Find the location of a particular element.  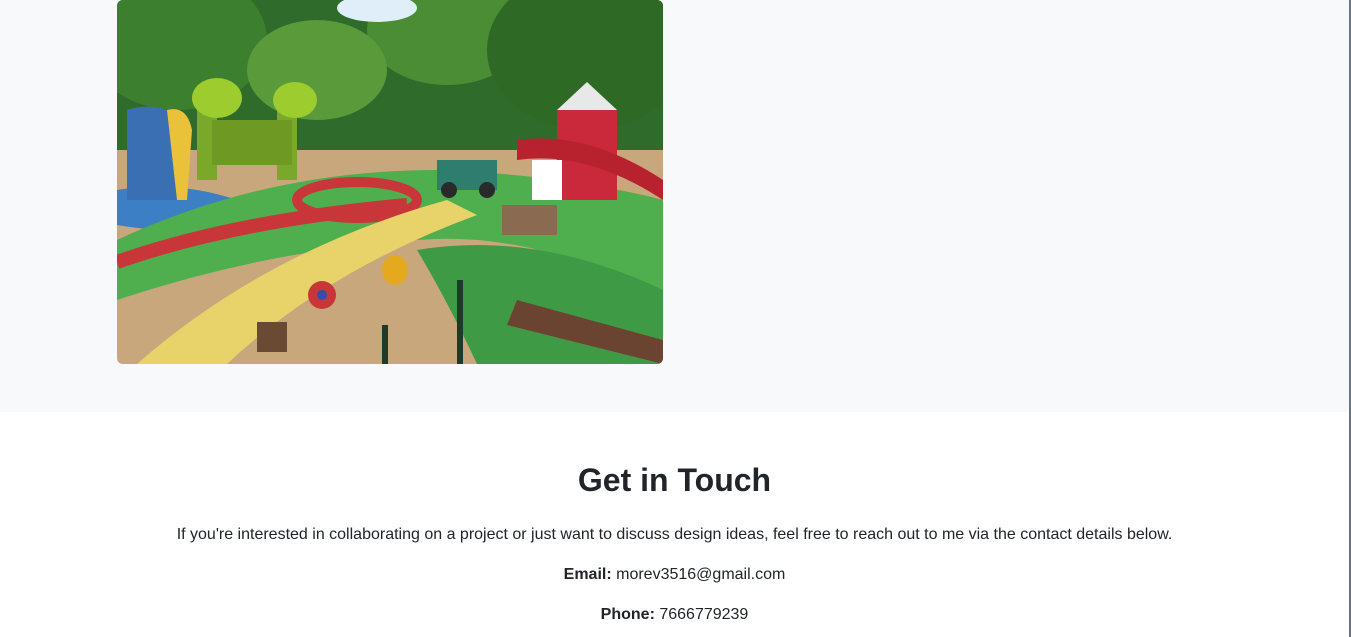

contact-title: Get in Touch is located at coordinates (674, 480).